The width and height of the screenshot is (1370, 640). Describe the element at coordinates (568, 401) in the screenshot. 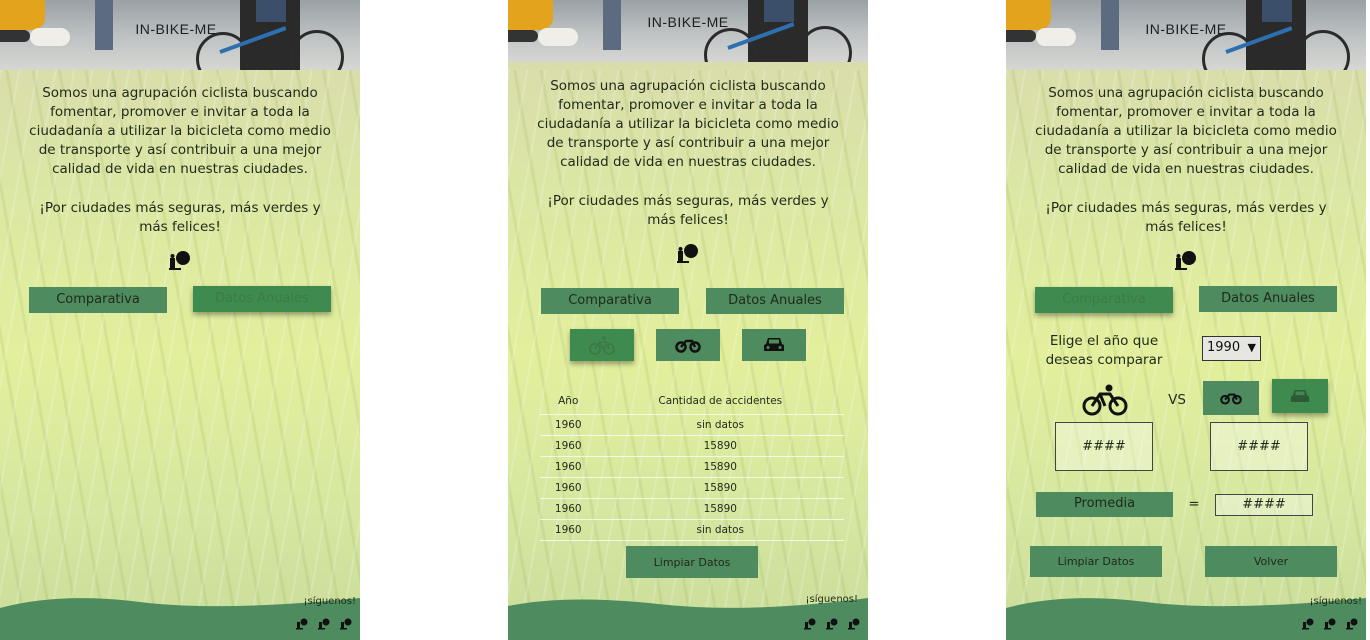

I see `column-header-year: Año` at that location.